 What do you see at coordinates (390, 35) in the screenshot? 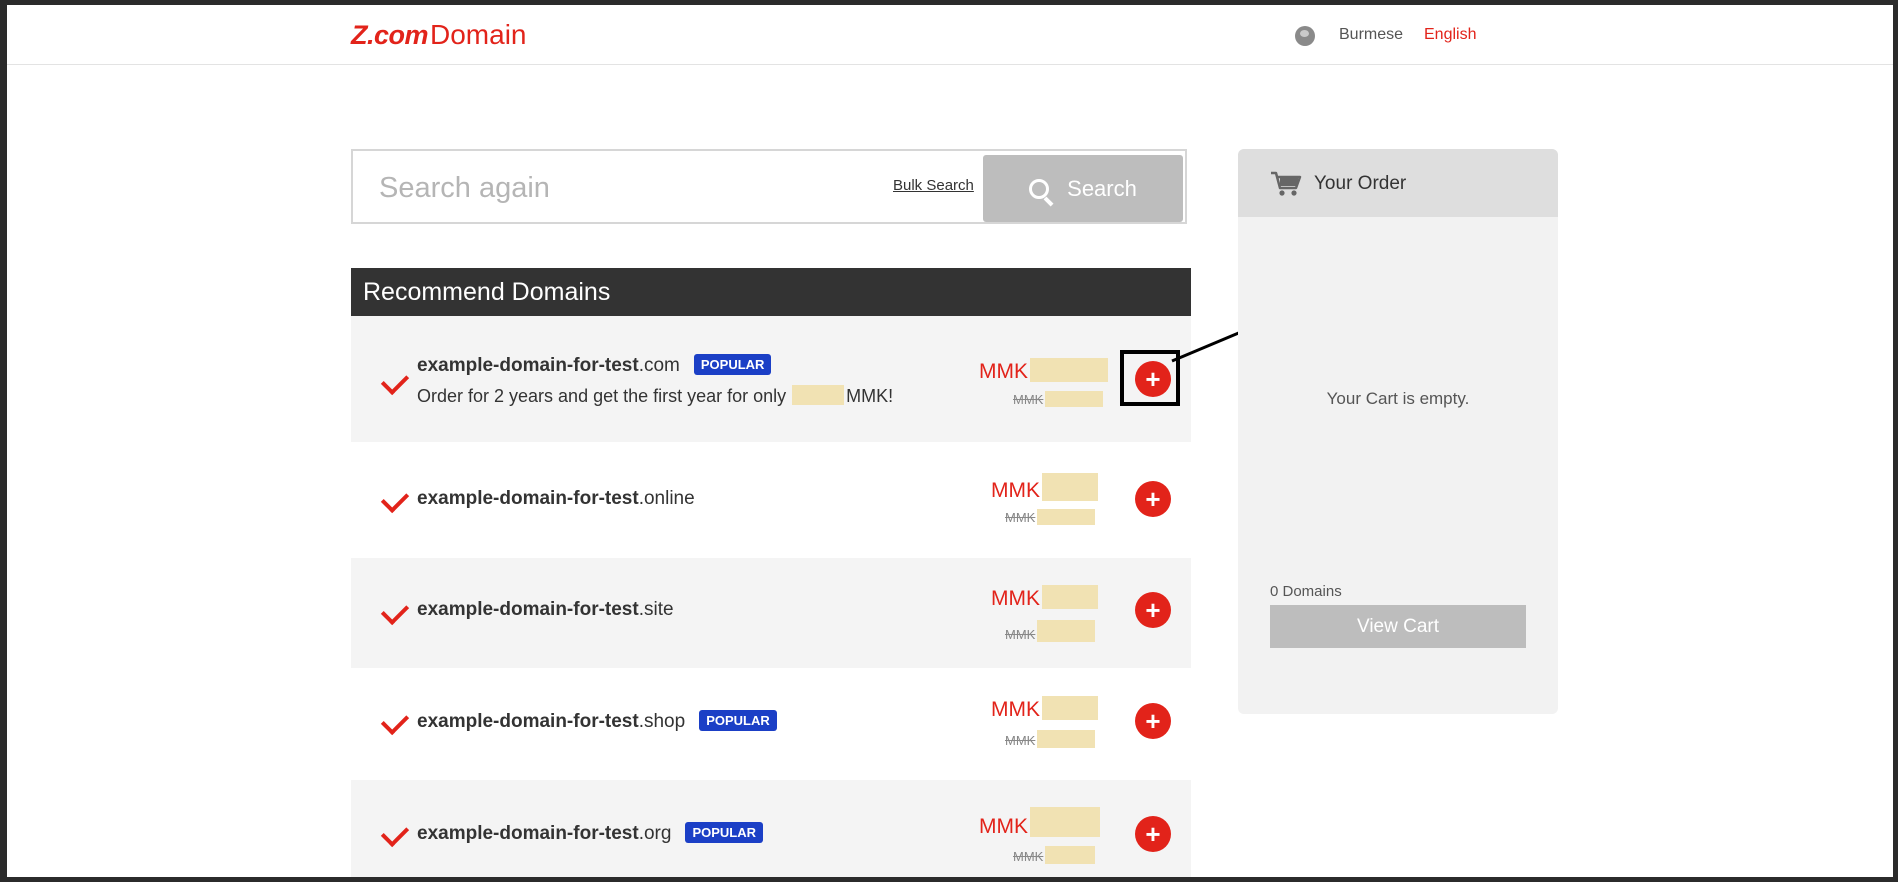
I see `logo-brand: Z.com` at bounding box center [390, 35].